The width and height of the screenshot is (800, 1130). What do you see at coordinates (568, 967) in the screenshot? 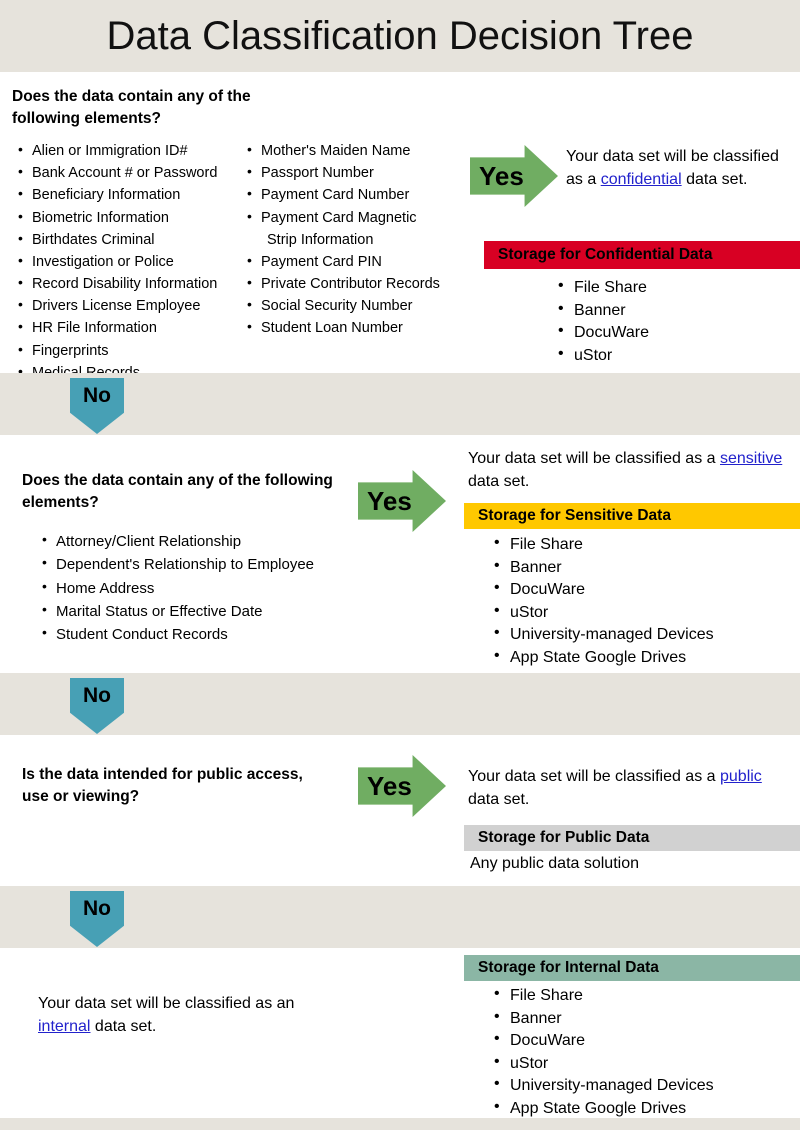
I see `storage-title: Storage for Internal Data` at bounding box center [568, 967].